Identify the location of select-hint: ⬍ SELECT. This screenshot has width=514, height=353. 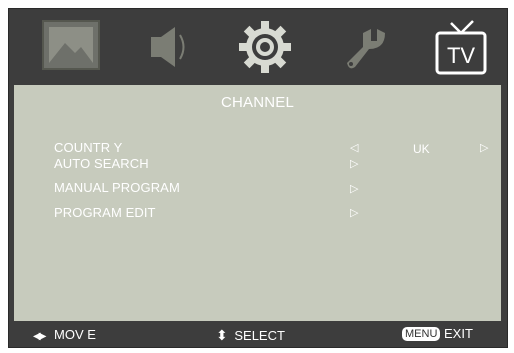
(250, 335).